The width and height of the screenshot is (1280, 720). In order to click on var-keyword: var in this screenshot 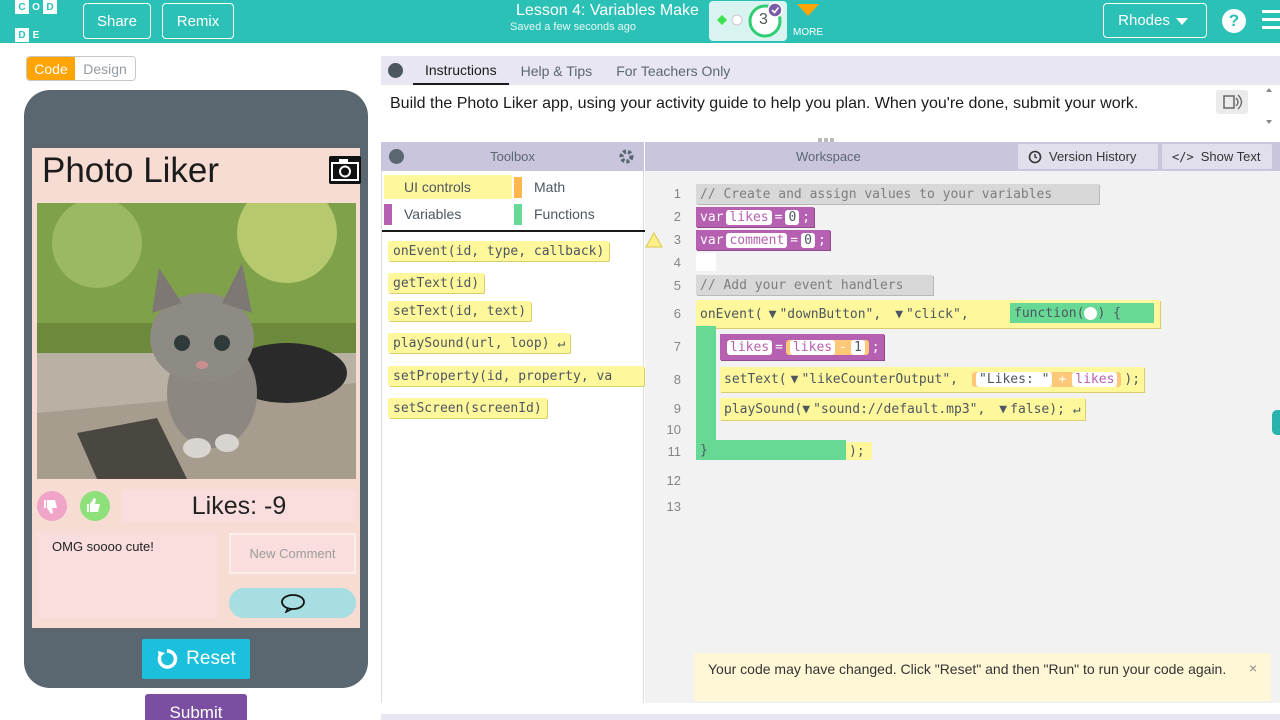, I will do `click(712, 240)`.